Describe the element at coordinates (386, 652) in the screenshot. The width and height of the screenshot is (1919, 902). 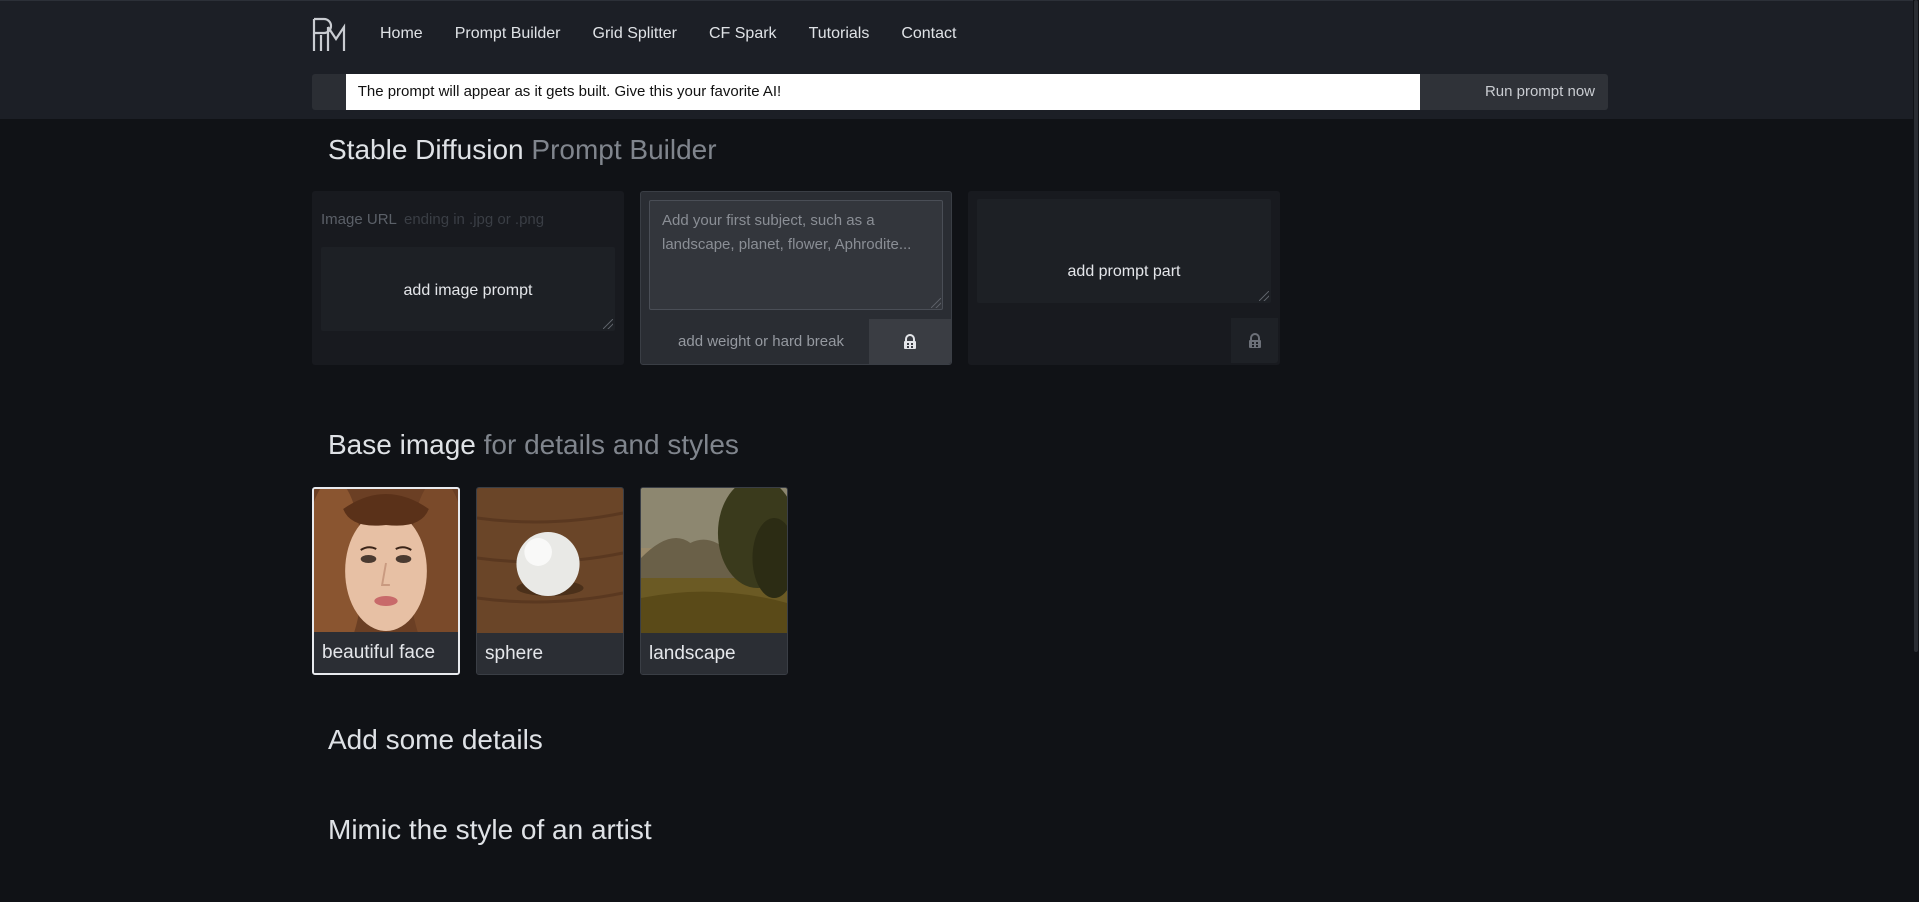
I see `base-image-label: beautiful face` at that location.